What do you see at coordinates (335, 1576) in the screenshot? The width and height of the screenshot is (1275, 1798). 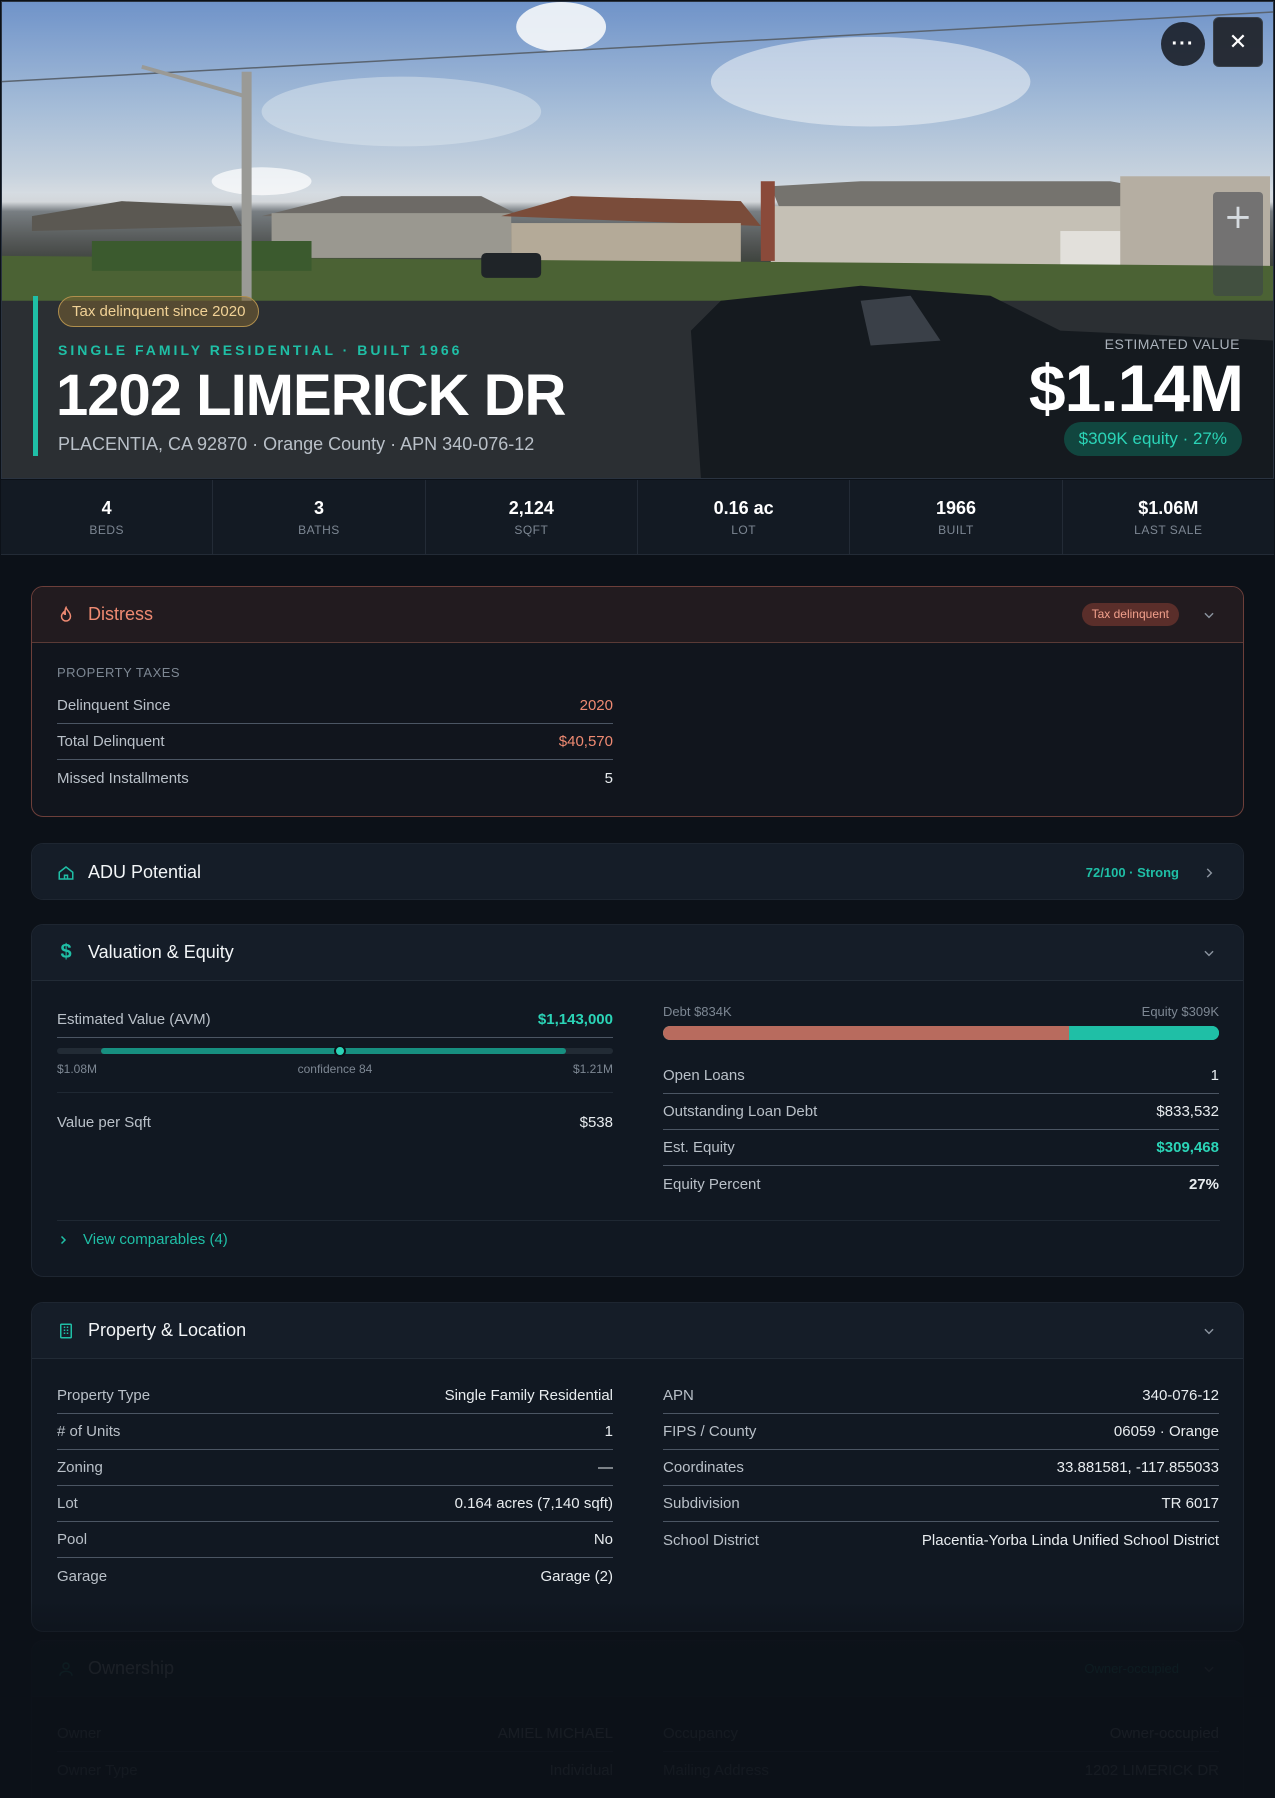 I see `property-row: Garage Garage (2)` at bounding box center [335, 1576].